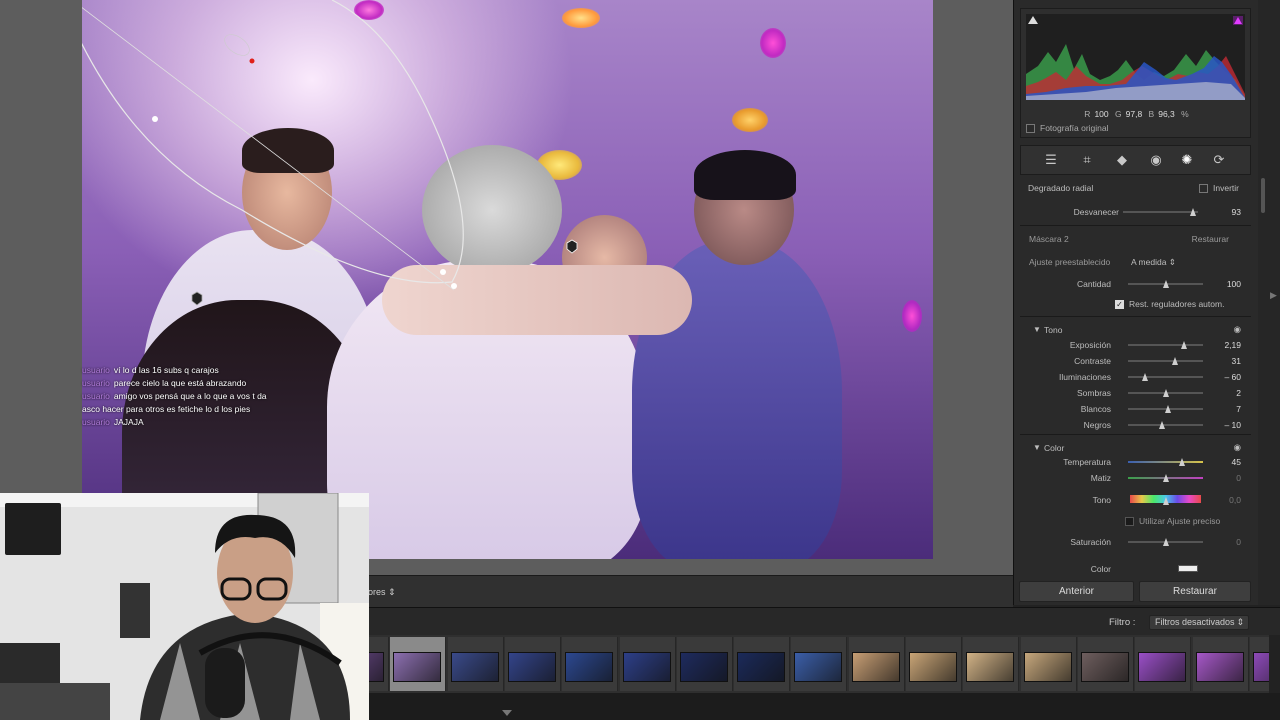 The image size is (1280, 720). What do you see at coordinates (1135, 542) in the screenshot?
I see `saturation-slider-row: Saturación 0` at bounding box center [1135, 542].